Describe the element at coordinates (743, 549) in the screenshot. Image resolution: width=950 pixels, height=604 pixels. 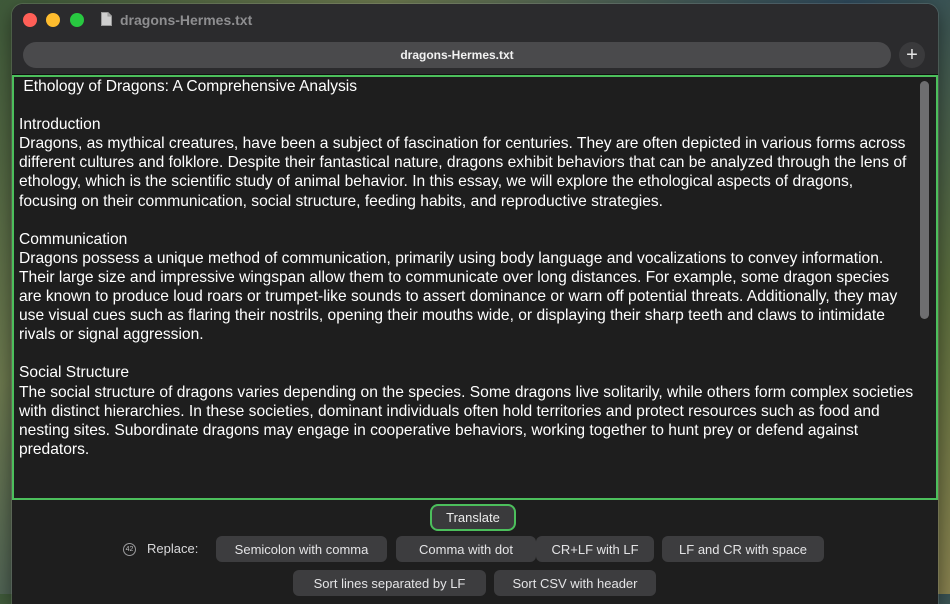
I see `replace-lf-cr-with-space-button: LF and CR with space` at that location.